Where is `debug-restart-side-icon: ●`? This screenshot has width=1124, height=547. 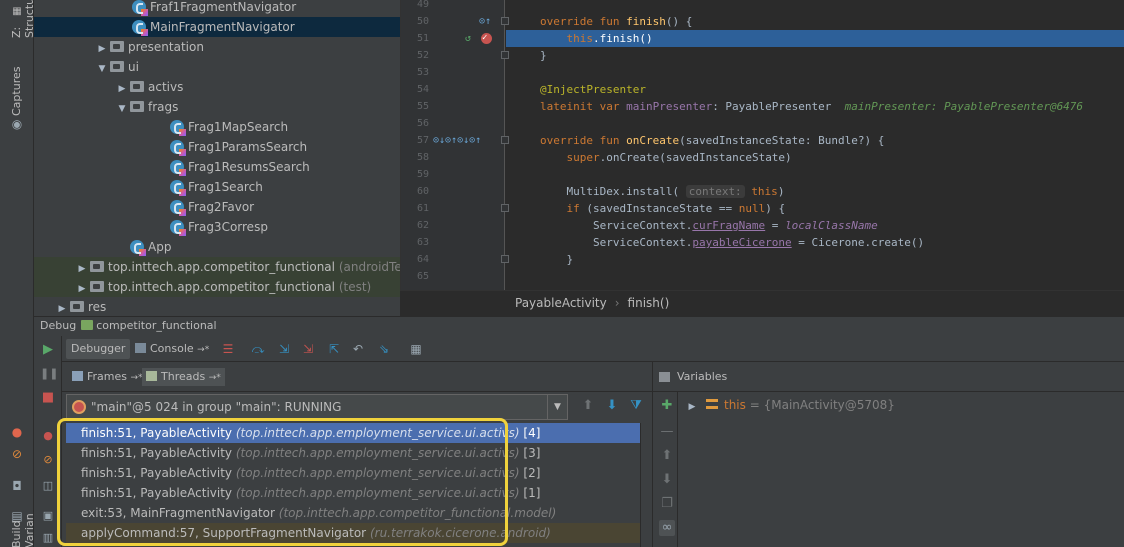
debug-restart-side-icon: ● is located at coordinates (17, 432).